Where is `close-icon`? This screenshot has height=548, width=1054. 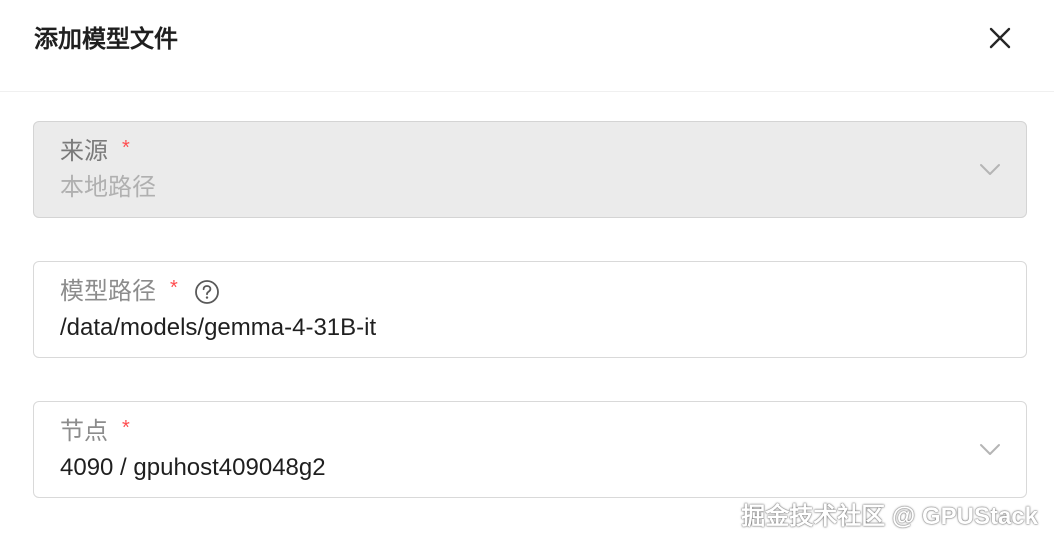
close-icon is located at coordinates (1000, 40).